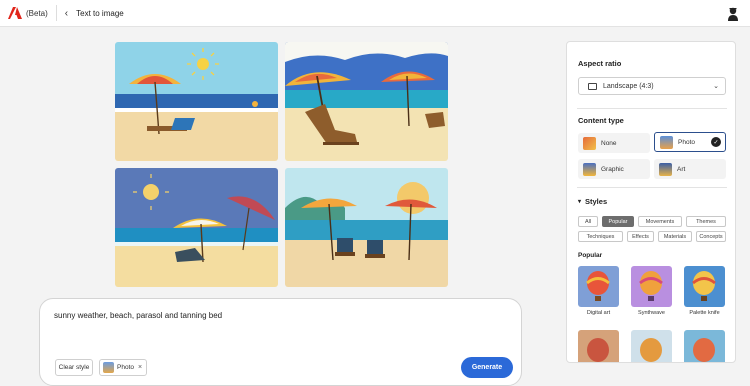 This screenshot has height=386, width=750. Describe the element at coordinates (580, 202) in the screenshot. I see `chevron-down-icon: ▾` at that location.